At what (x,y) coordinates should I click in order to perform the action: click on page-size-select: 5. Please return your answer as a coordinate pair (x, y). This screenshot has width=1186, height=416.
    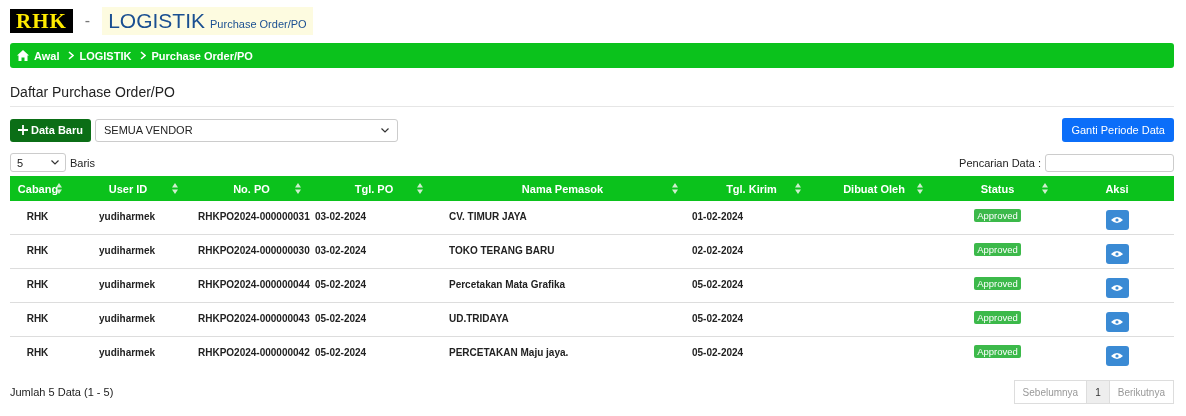
    Looking at the image, I should click on (38, 162).